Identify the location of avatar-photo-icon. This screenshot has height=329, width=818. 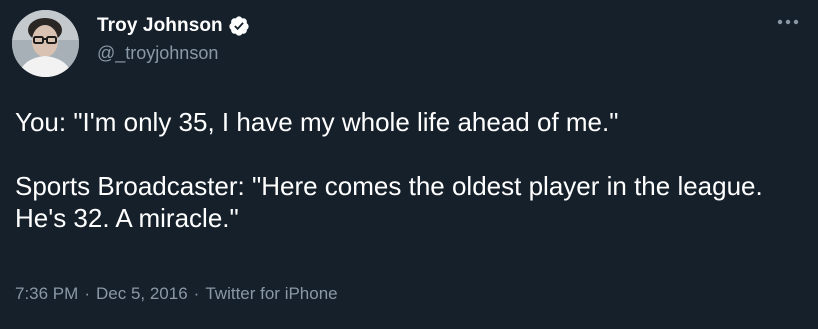
(45, 43).